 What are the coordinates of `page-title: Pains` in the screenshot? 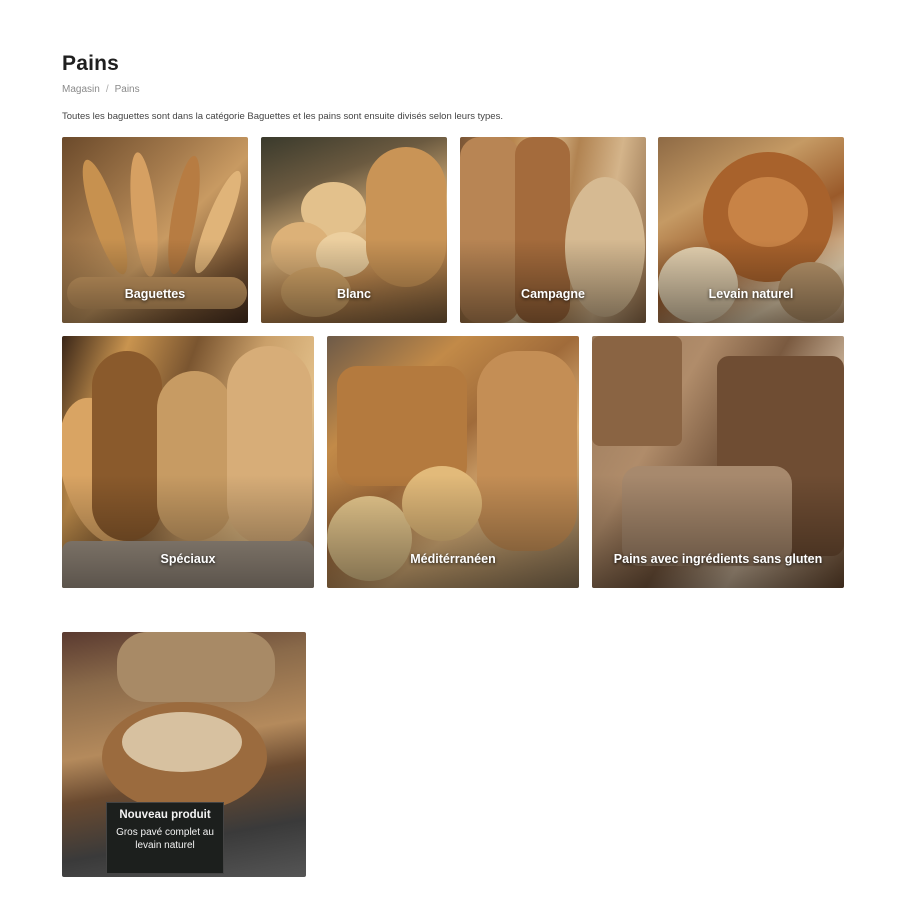 It's located at (91, 63).